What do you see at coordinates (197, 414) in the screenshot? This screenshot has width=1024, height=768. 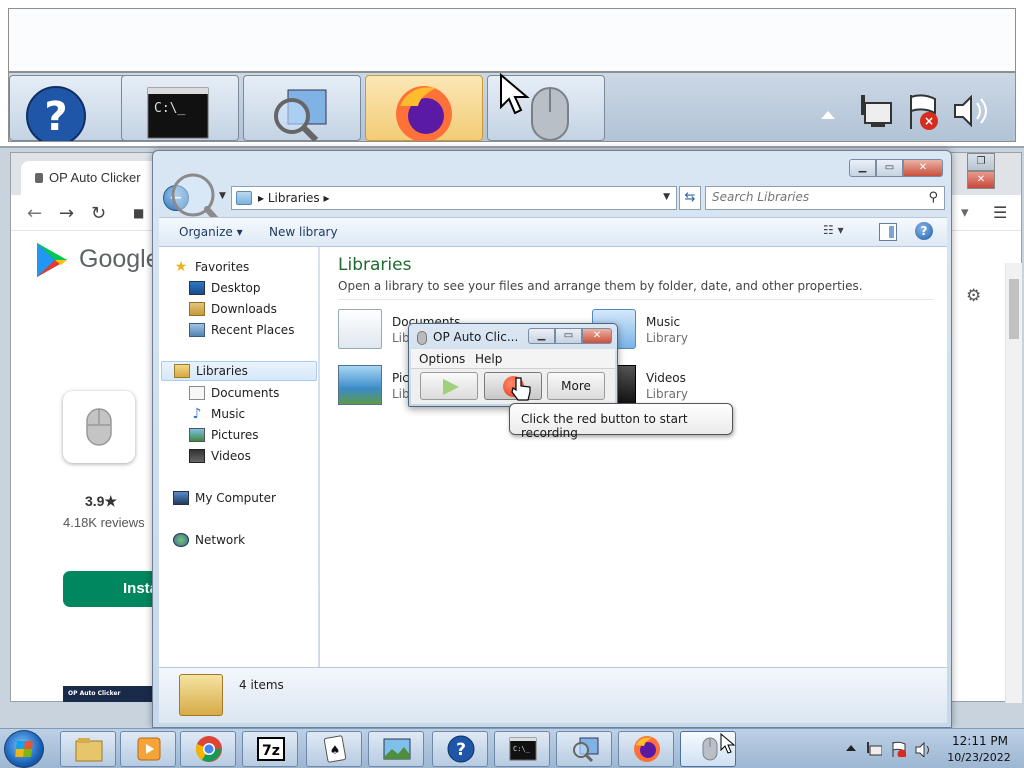 I see `music-icon: ♪` at bounding box center [197, 414].